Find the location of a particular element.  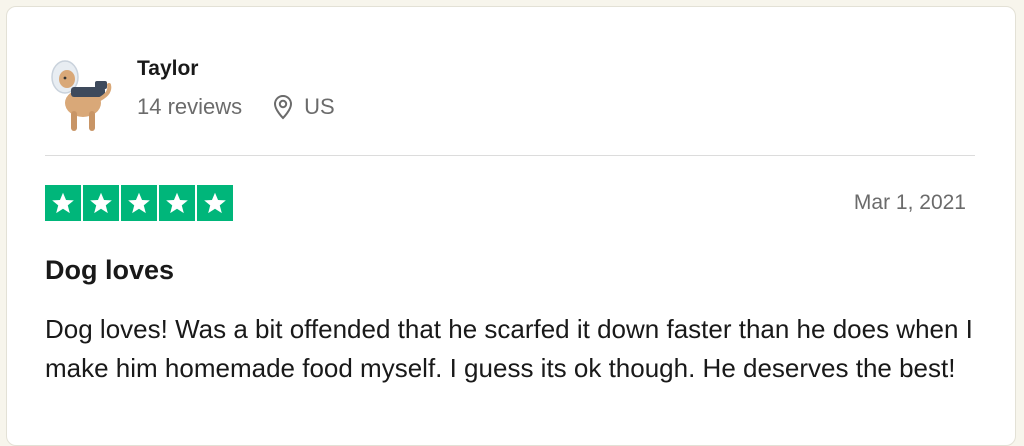

reviewer-name: Taylor is located at coordinates (167, 69).